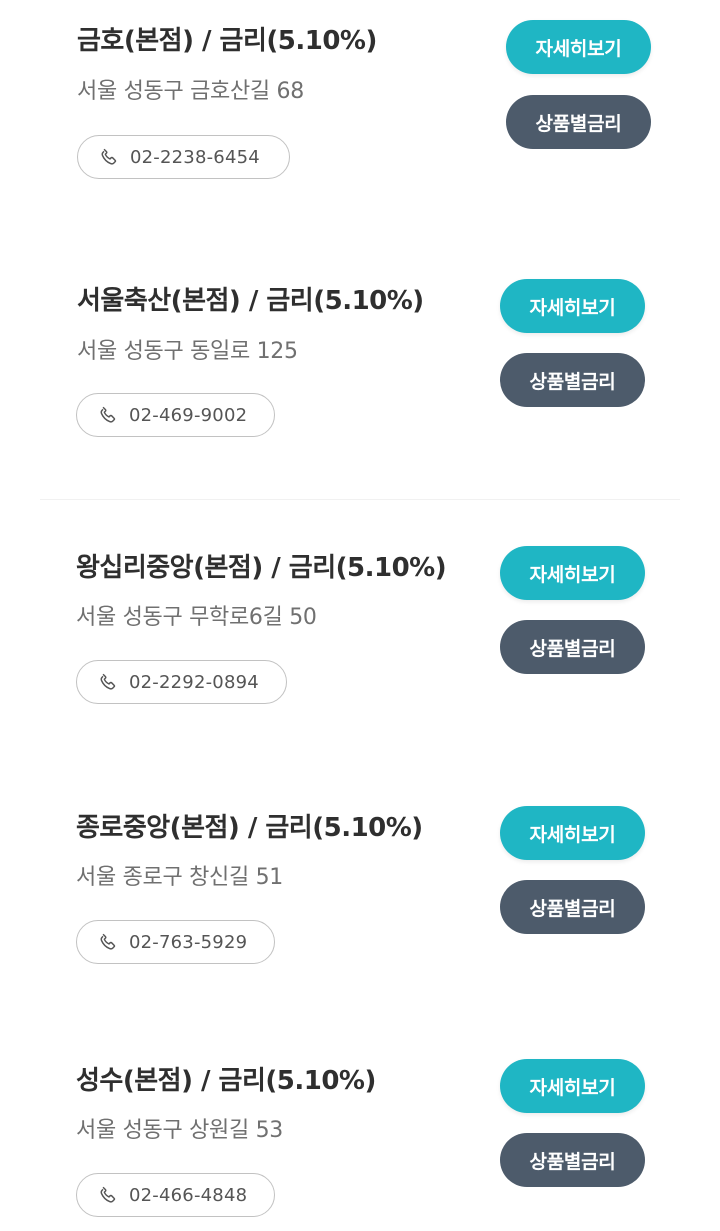 The height and width of the screenshot is (1231, 720). I want to click on branch-address: 서울 성동구 동일로 125, so click(187, 351).